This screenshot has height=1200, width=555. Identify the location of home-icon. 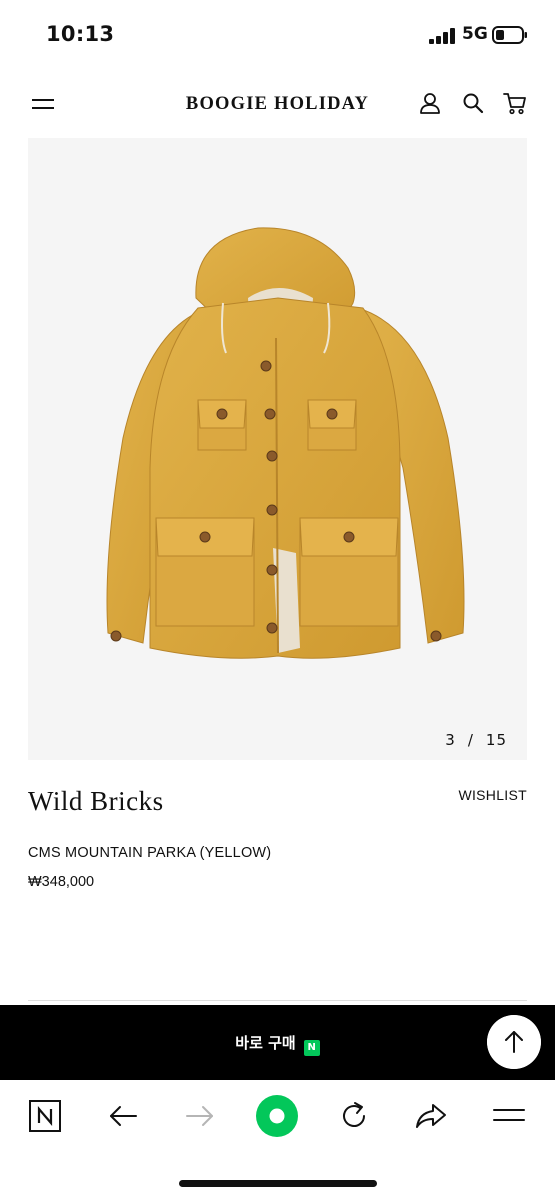
(277, 1116).